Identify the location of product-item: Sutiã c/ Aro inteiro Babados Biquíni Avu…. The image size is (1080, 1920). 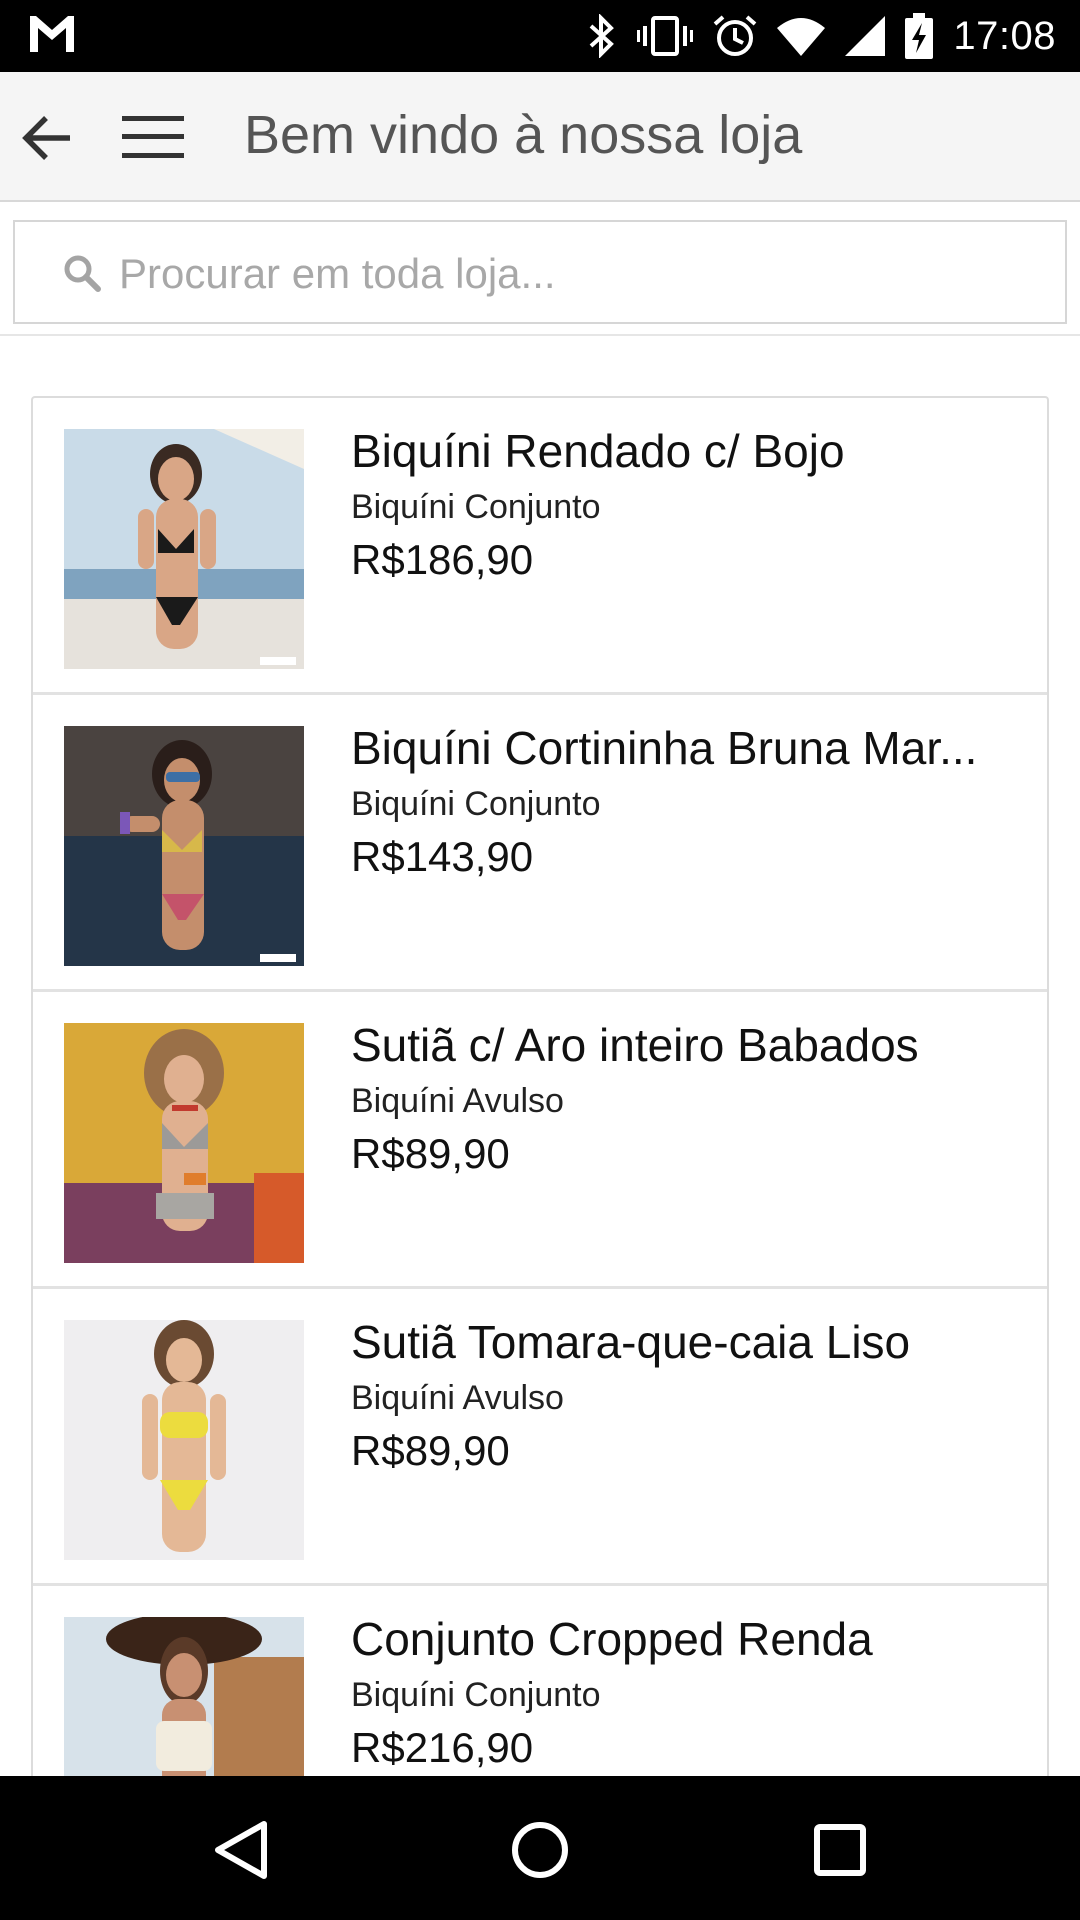
(540, 1140).